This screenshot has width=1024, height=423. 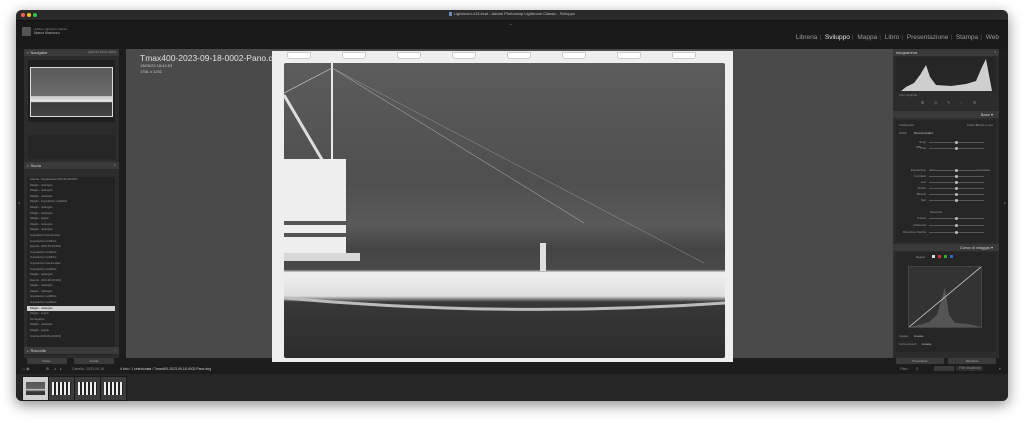 I want to click on curve-channel-rgb, so click(x=933, y=256).